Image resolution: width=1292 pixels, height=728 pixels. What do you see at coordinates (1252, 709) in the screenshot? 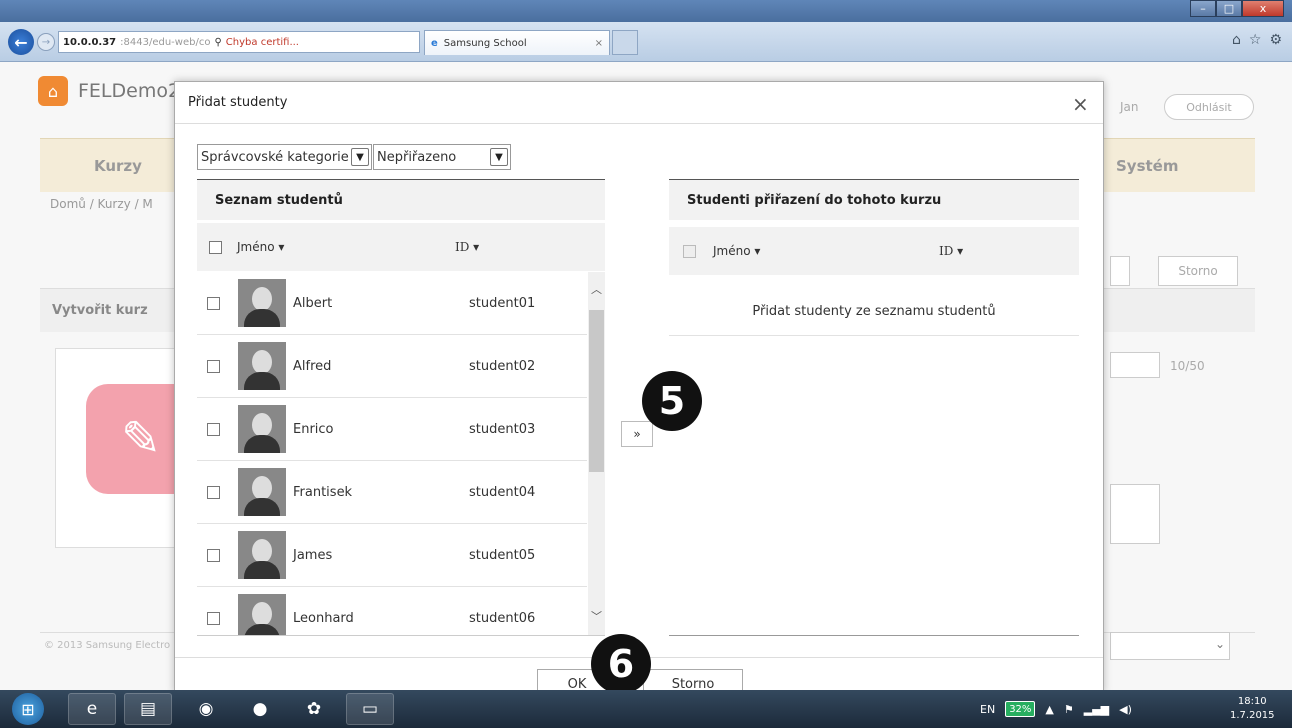
I see `clock: 18:10 1.7.2015` at bounding box center [1252, 709].